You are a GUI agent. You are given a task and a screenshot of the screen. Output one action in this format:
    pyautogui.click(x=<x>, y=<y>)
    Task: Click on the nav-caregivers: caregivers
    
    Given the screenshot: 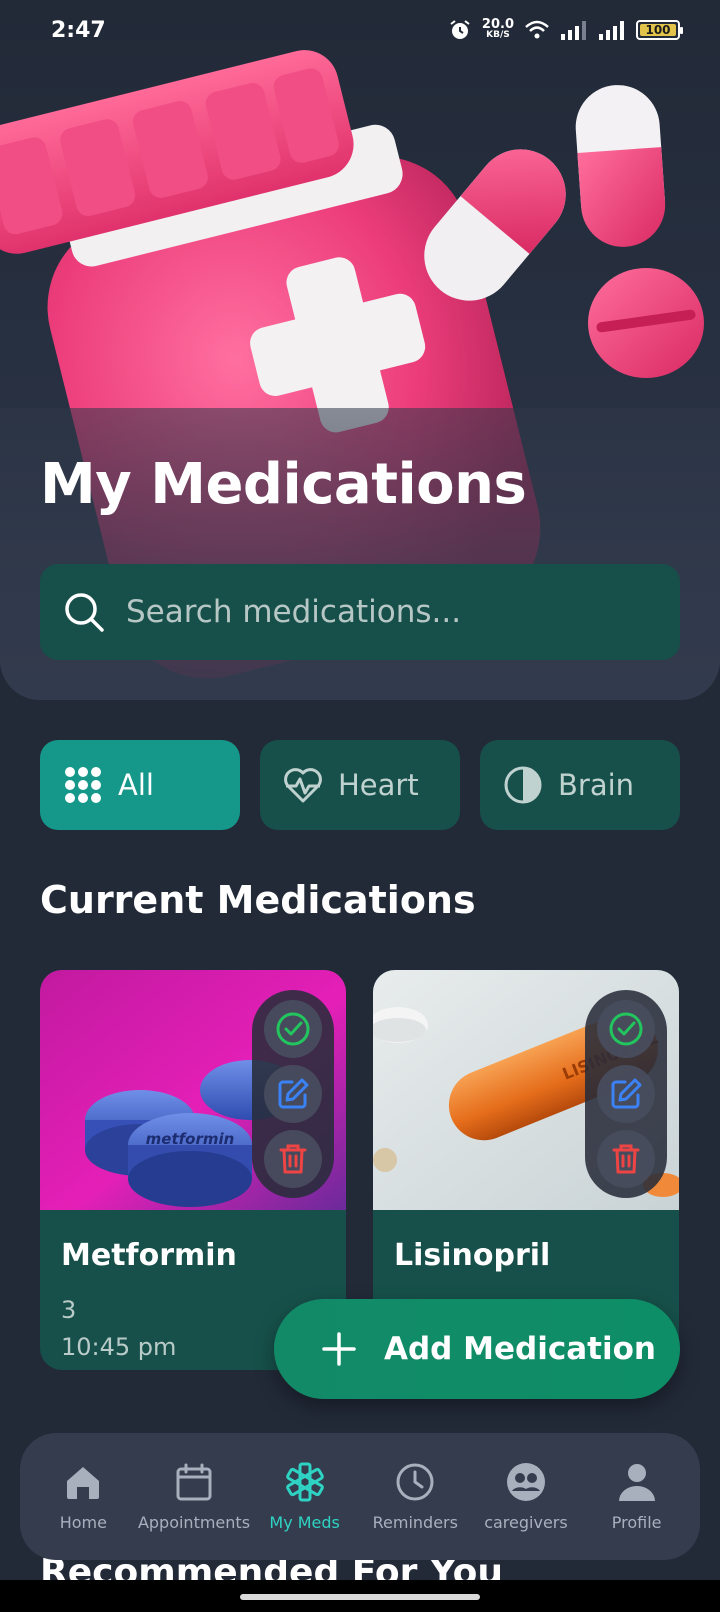 What is the action you would take?
    pyautogui.click(x=526, y=1496)
    